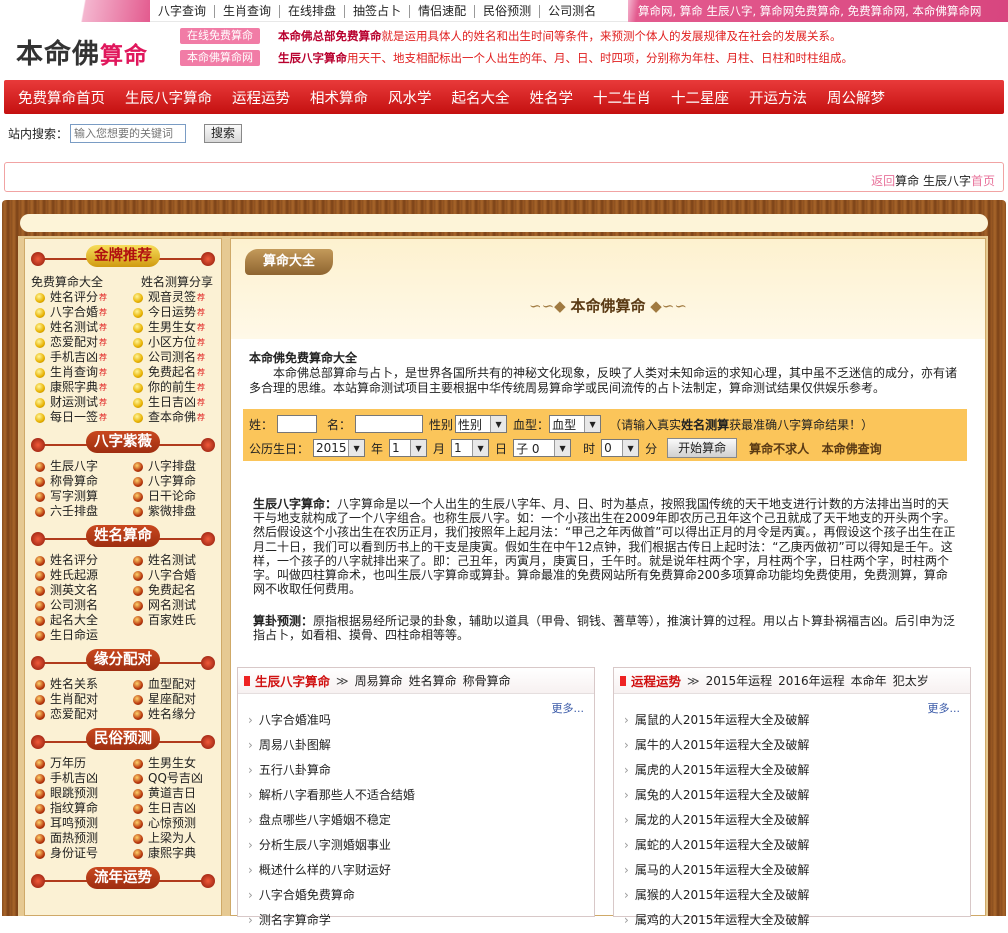  What do you see at coordinates (292, 680) in the screenshot?
I see `box-title: 生辰八字算命` at bounding box center [292, 680].